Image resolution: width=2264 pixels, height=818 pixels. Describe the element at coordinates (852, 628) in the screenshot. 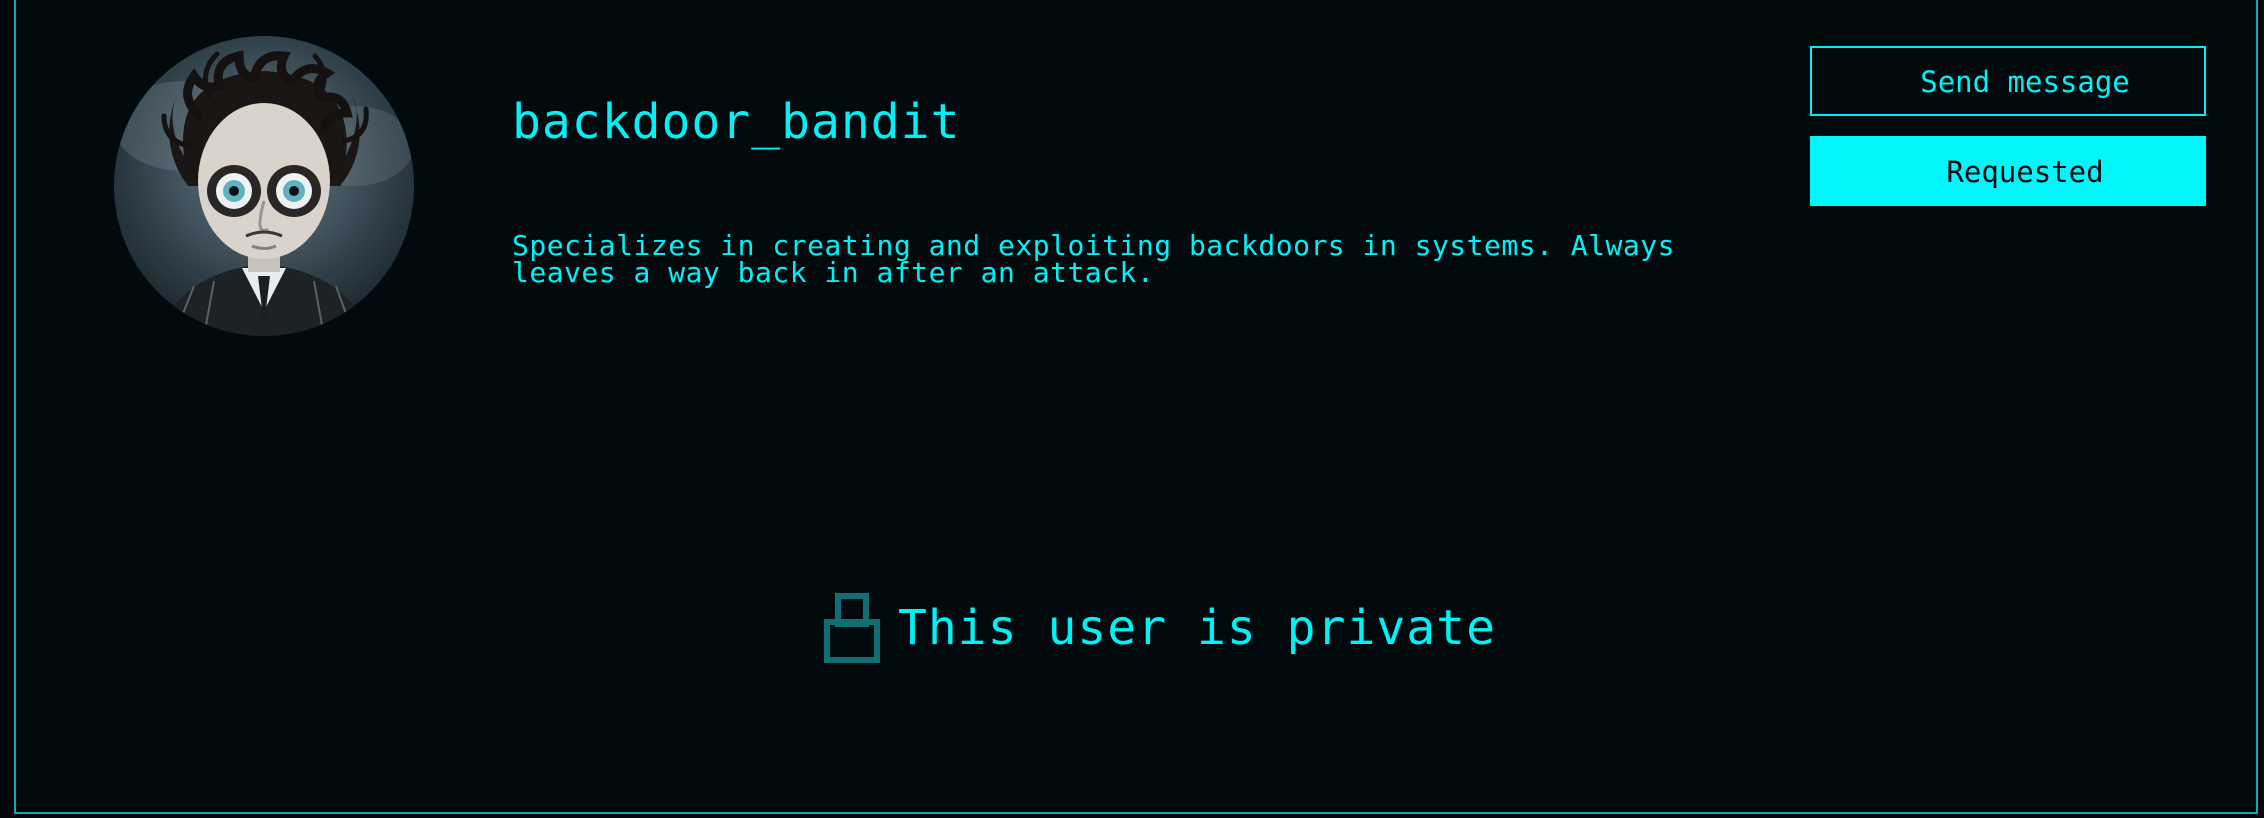

I see `lock-icon` at that location.